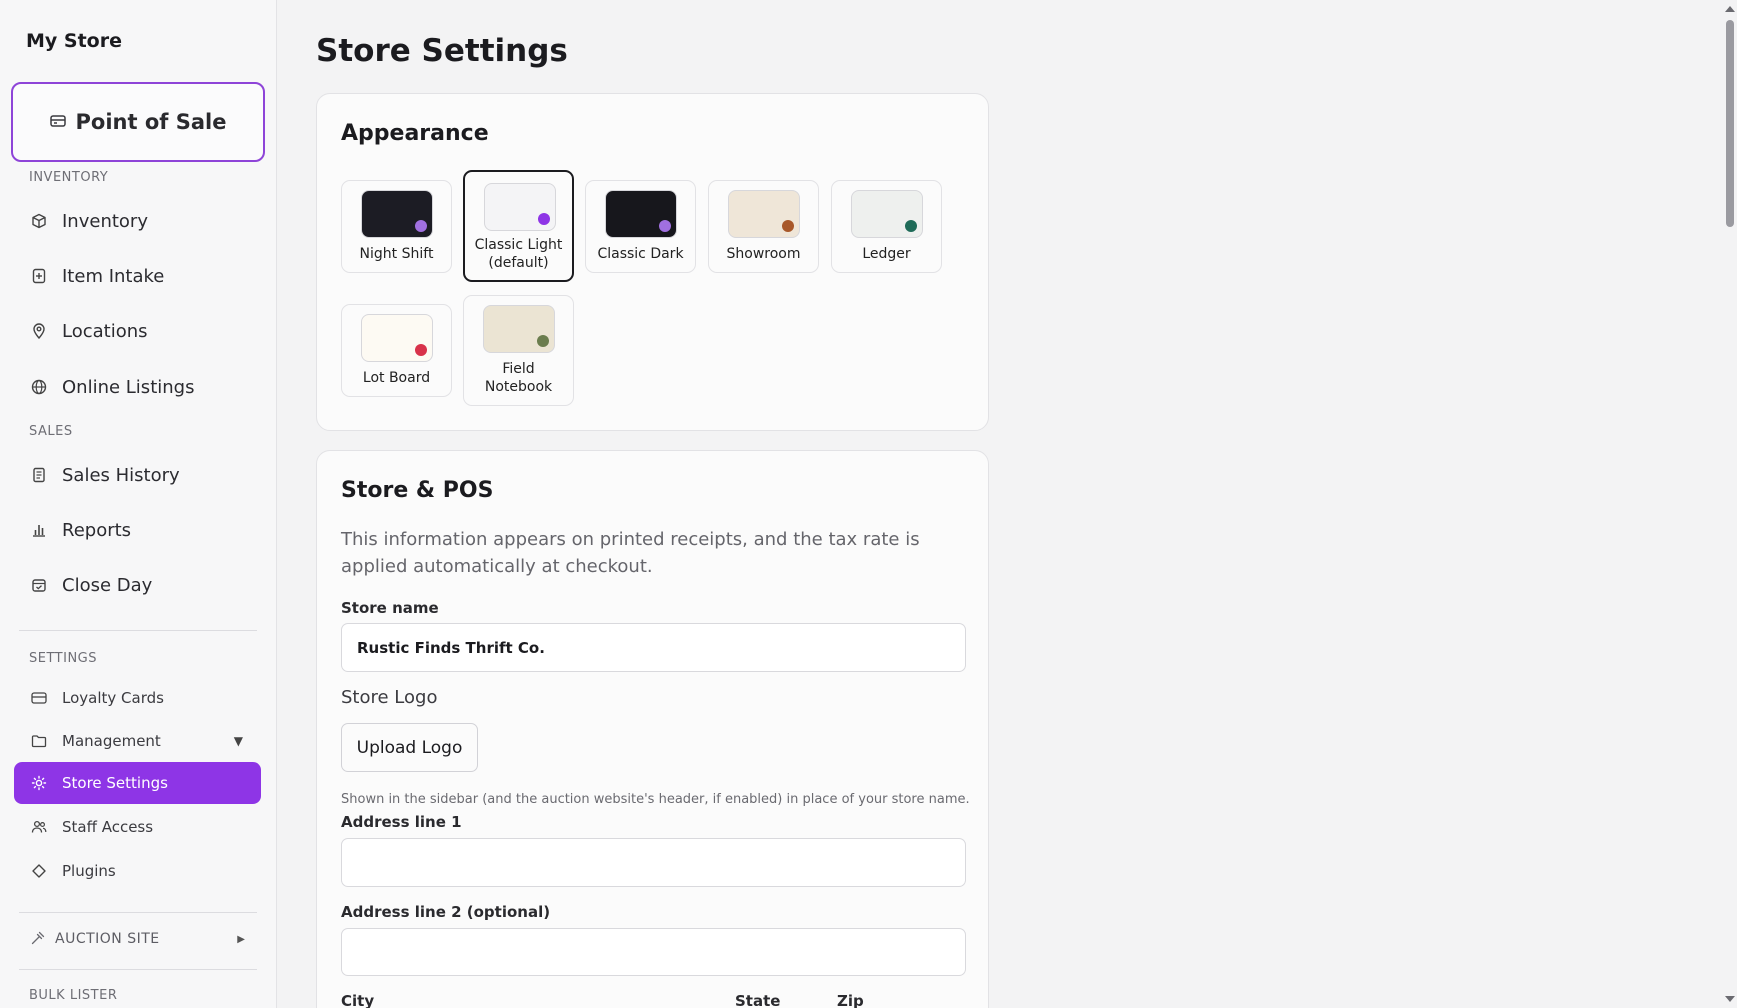  I want to click on theme-name: Field Notebook, so click(518, 378).